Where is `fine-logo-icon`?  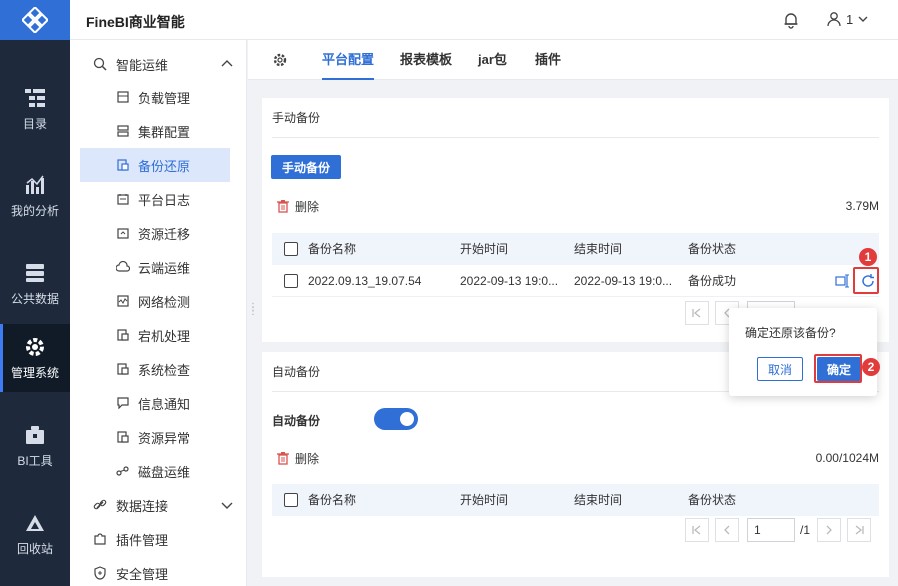
fine-logo-icon is located at coordinates (35, 20).